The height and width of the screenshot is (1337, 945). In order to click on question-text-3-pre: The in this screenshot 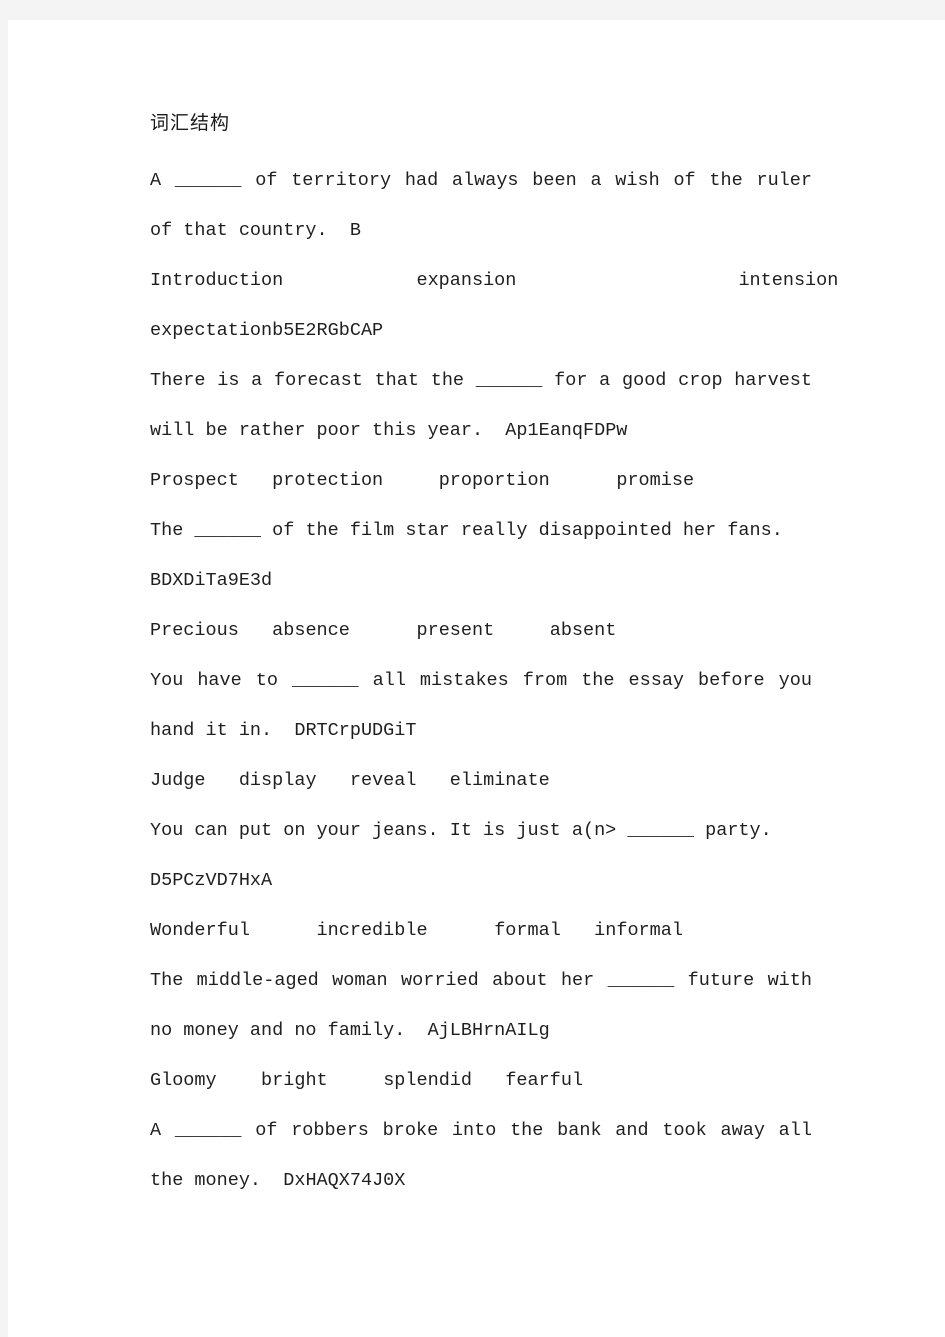, I will do `click(172, 530)`.